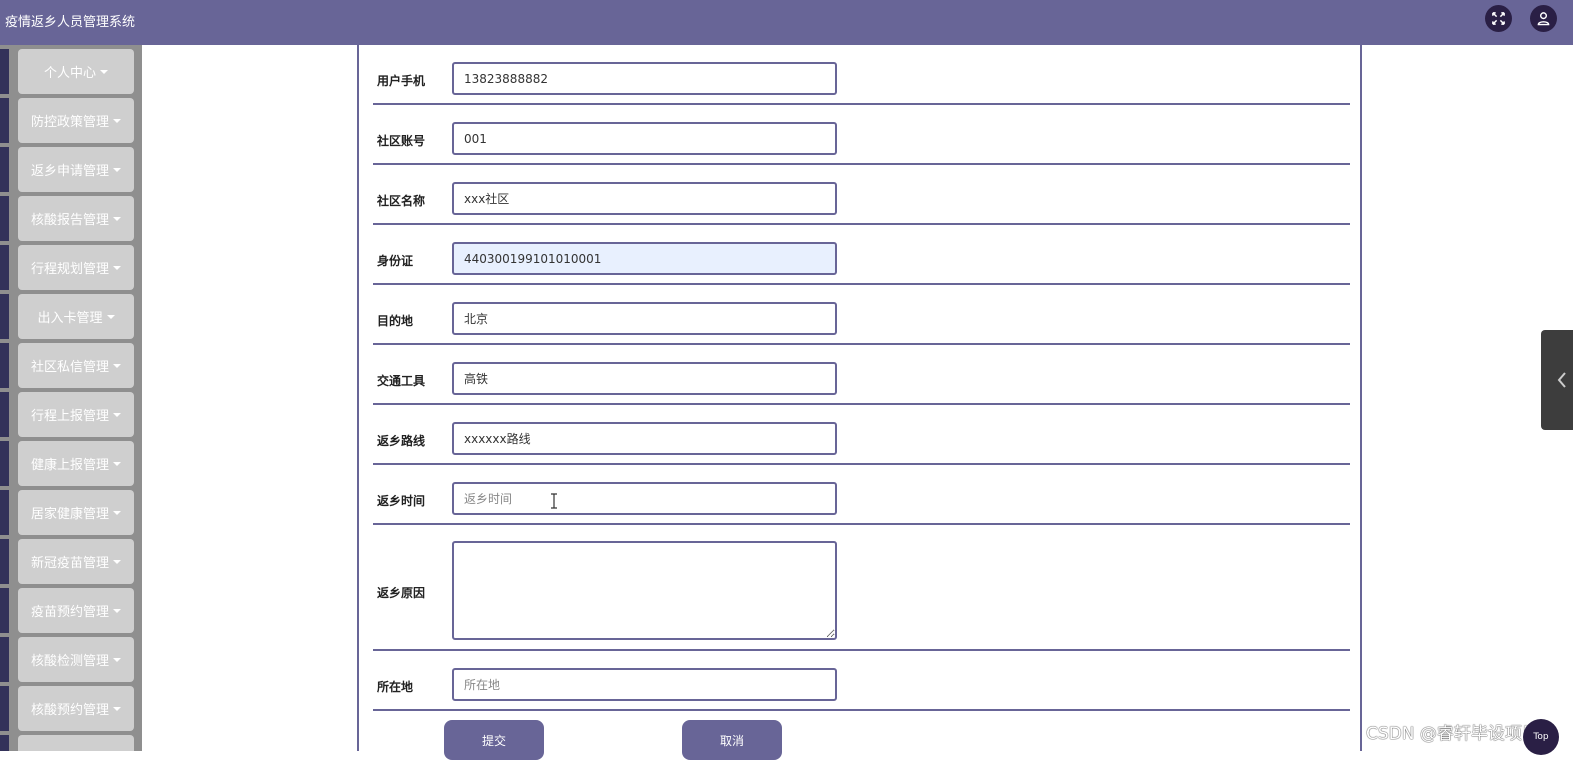  I want to click on menu-button: 行程上报管理, so click(76, 414).